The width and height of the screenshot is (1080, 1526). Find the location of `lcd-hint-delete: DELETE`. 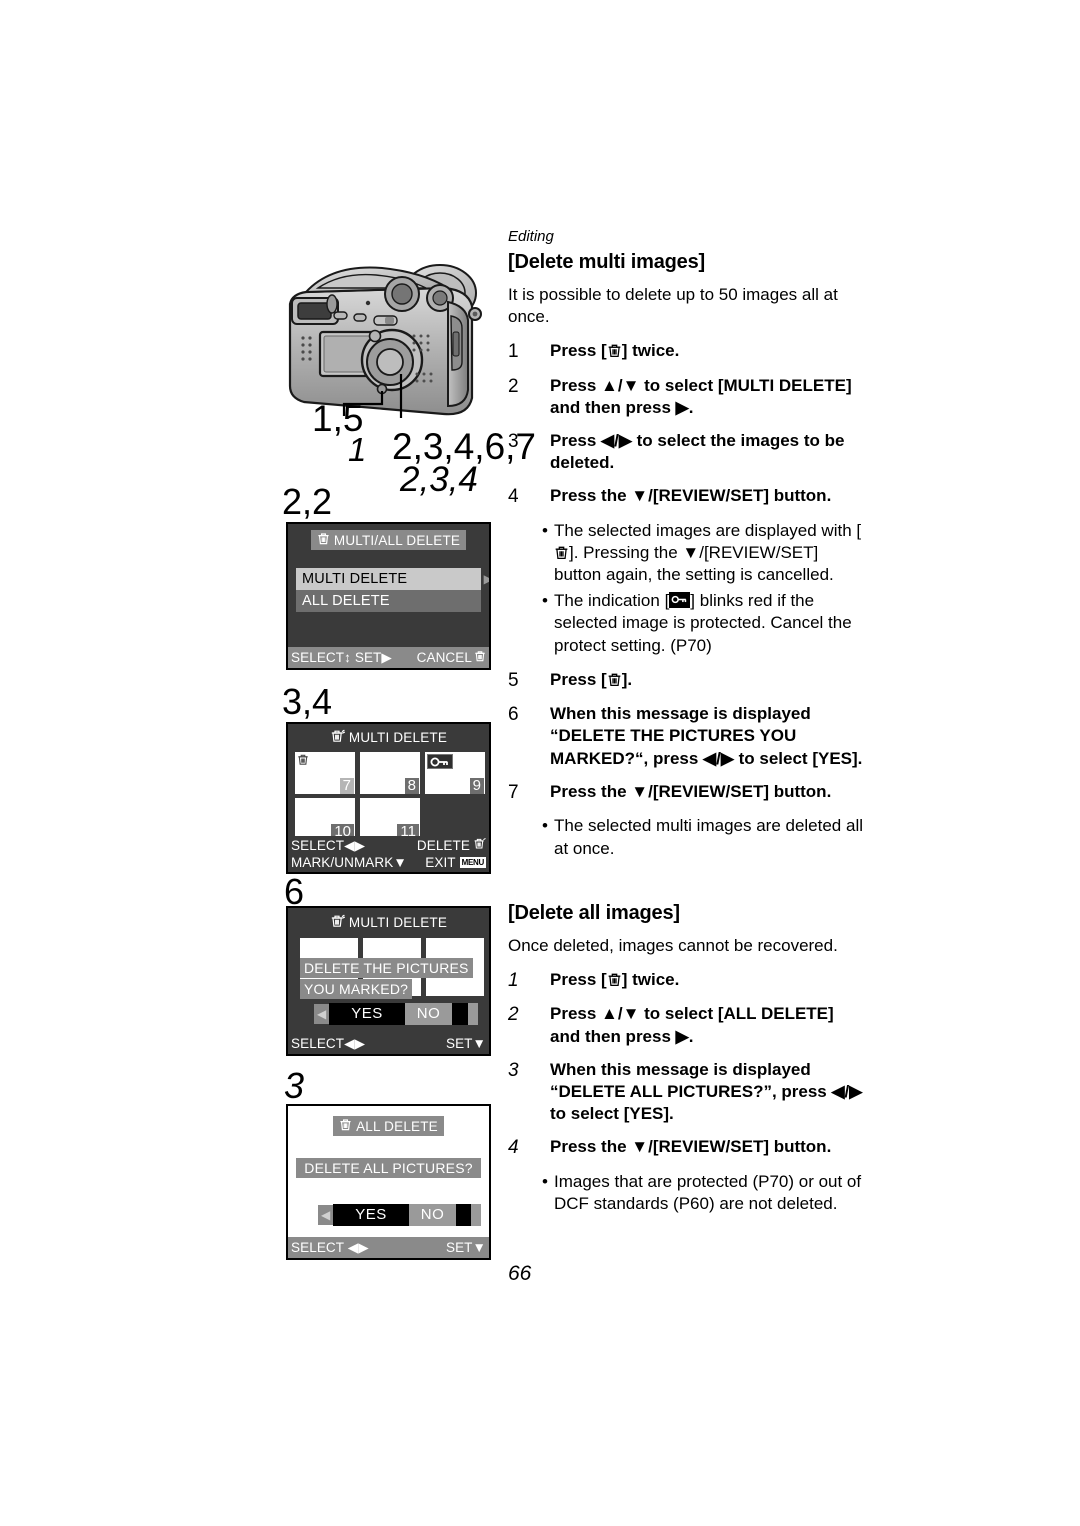

lcd-hint-delete: DELETE is located at coordinates (451, 845).